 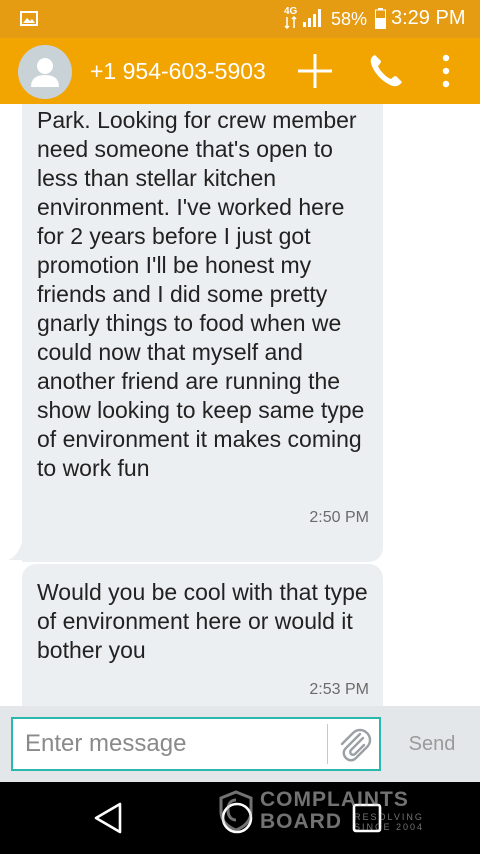 I want to click on gallery-icon, so click(x=29, y=18).